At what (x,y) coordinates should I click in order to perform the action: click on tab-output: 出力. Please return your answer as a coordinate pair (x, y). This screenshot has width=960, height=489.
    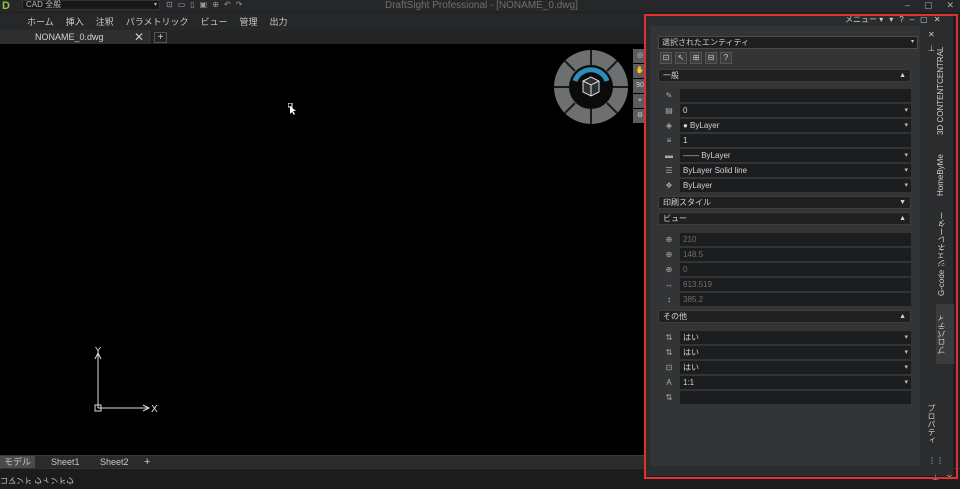
    Looking at the image, I should click on (279, 21).